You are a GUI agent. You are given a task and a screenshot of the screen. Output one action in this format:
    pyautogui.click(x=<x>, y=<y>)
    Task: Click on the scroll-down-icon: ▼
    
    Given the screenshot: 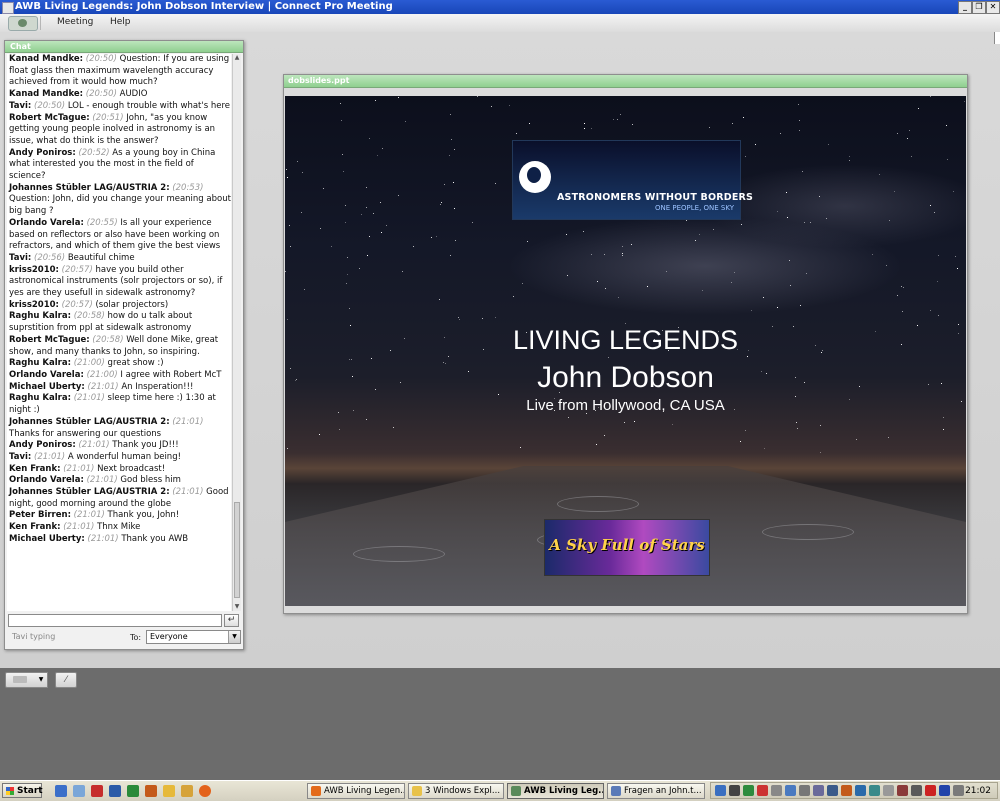 What is the action you would take?
    pyautogui.click(x=237, y=607)
    